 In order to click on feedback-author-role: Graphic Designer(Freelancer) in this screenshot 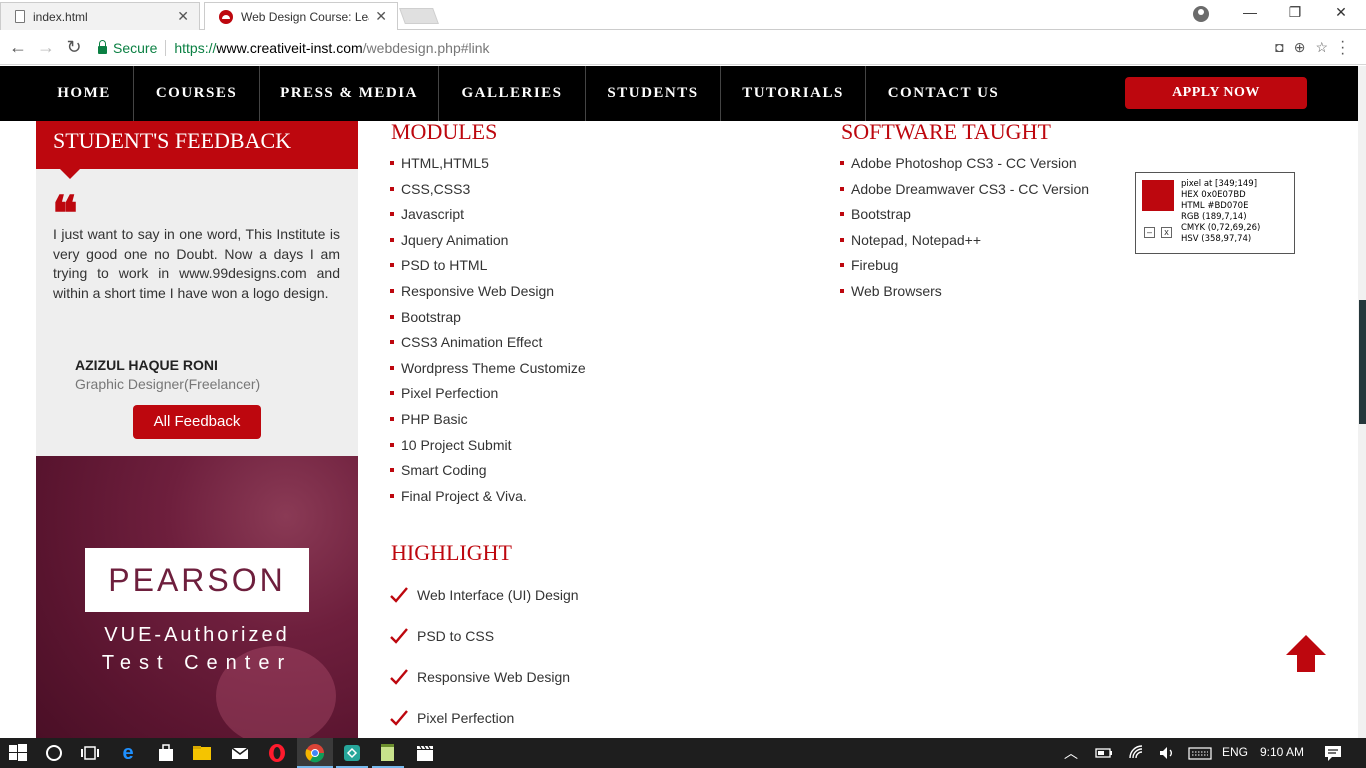, I will do `click(168, 384)`.